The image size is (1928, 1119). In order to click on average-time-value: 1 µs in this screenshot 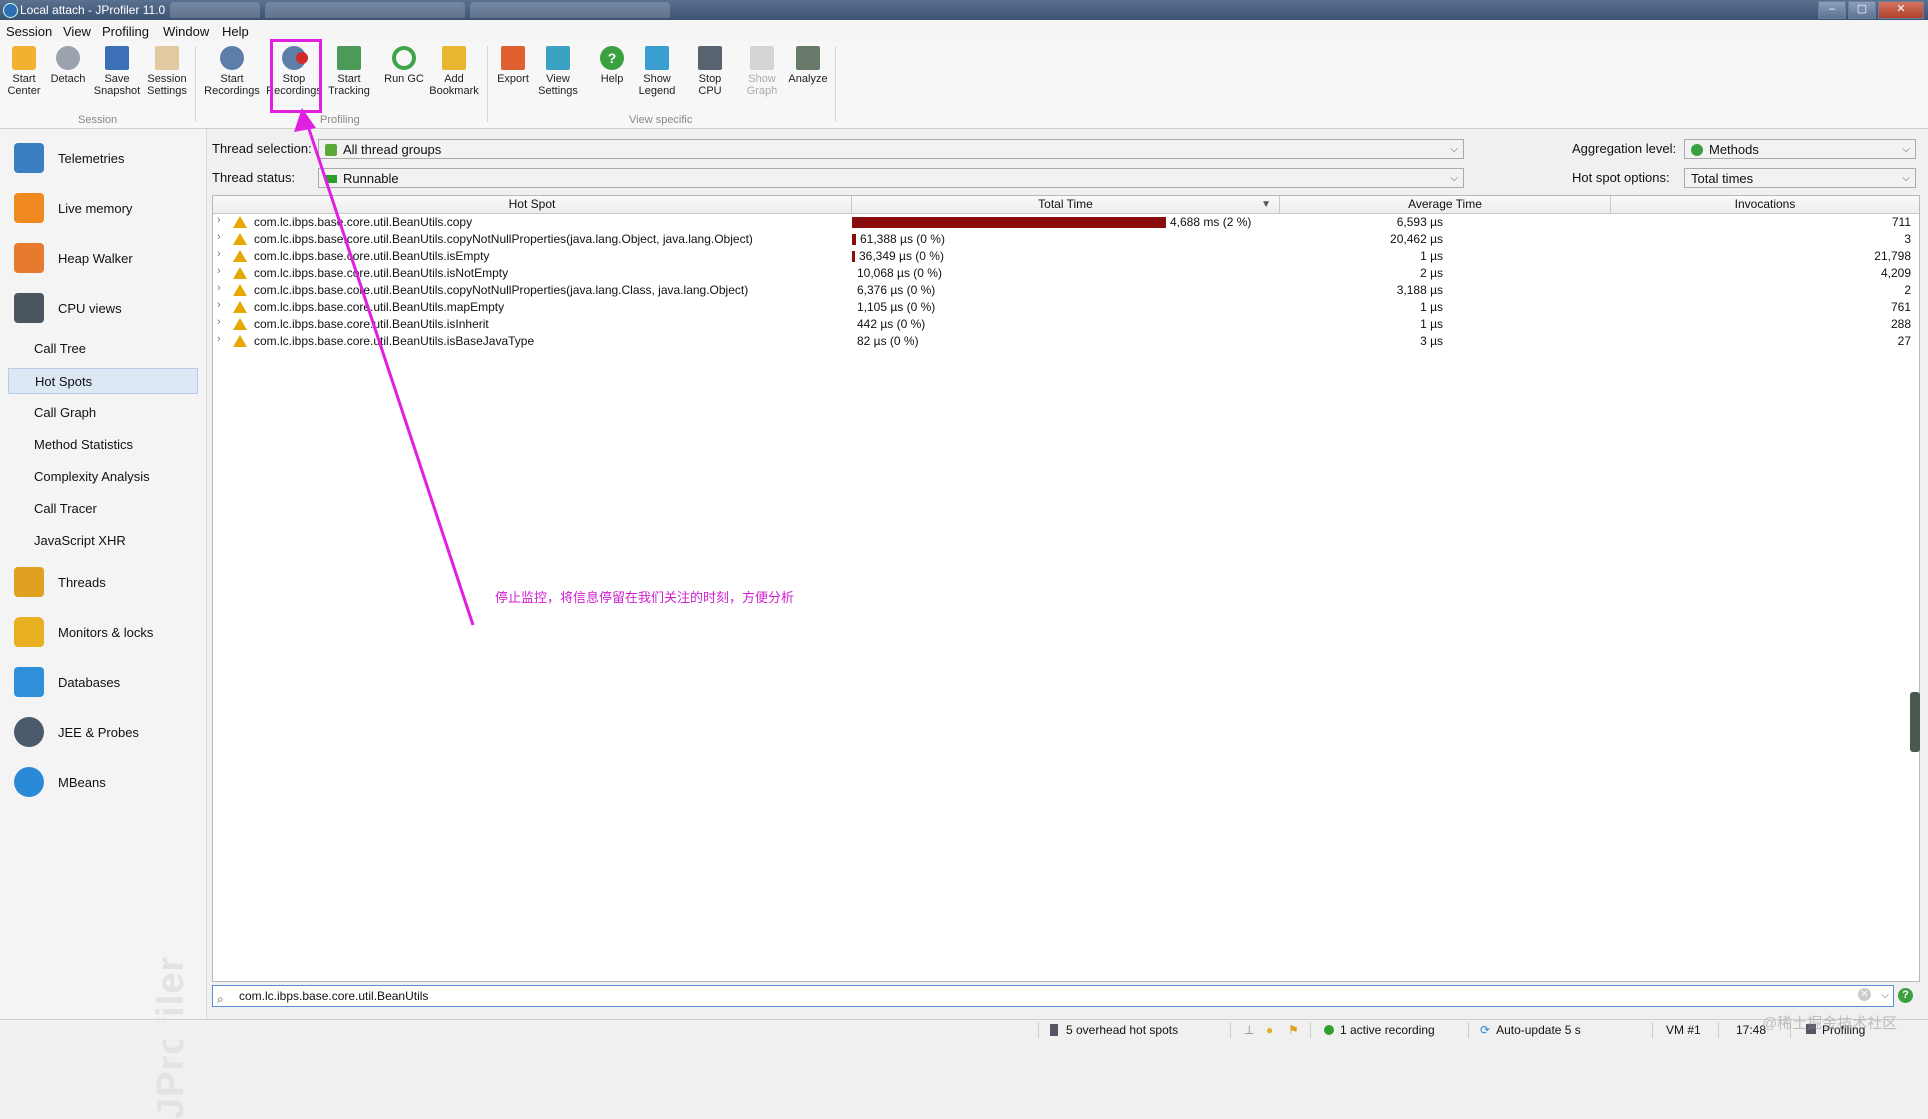, I will do `click(1431, 256)`.